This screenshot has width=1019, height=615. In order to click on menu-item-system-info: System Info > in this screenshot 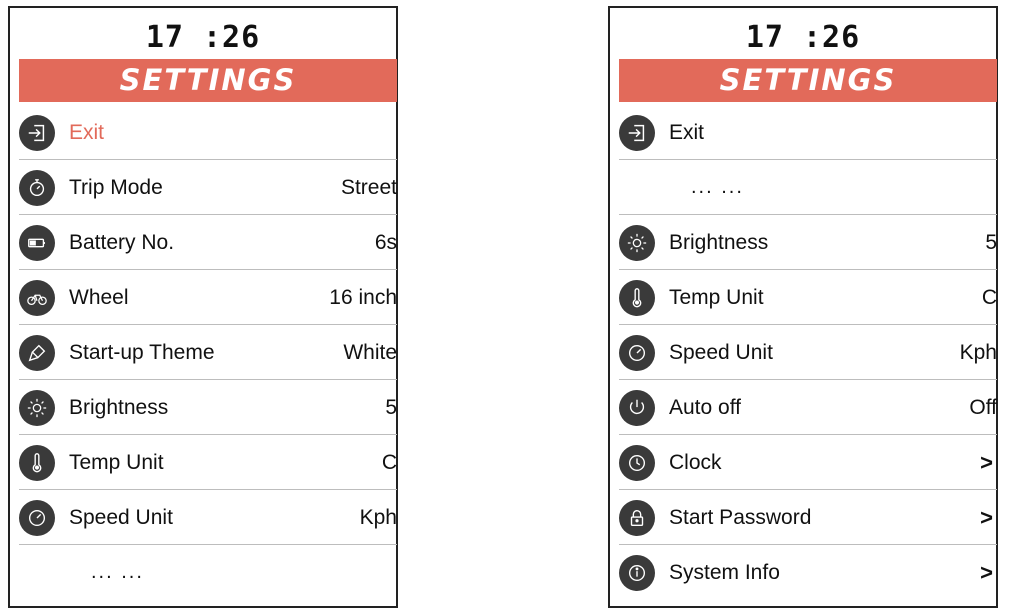, I will do `click(808, 572)`.